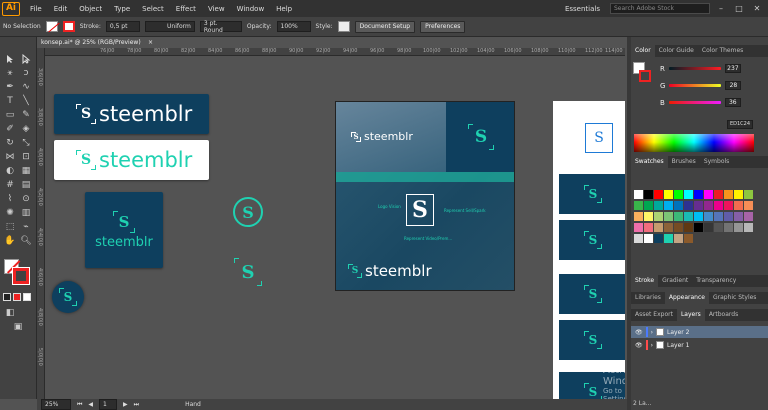 This screenshot has width=768, height=410. I want to click on slider-r: R 237, so click(700, 68).